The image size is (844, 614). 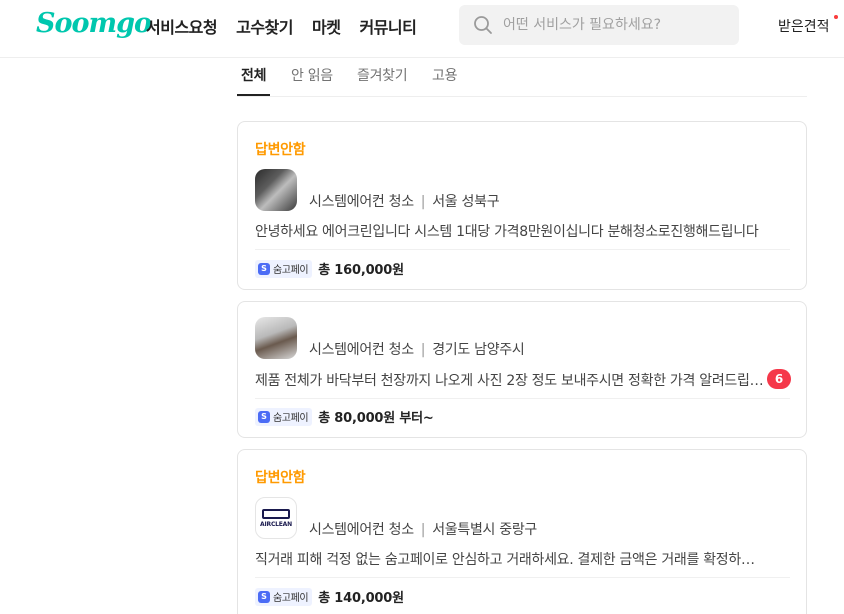 I want to click on price-row: S 숨고페이 총 140,000원, so click(x=329, y=596).